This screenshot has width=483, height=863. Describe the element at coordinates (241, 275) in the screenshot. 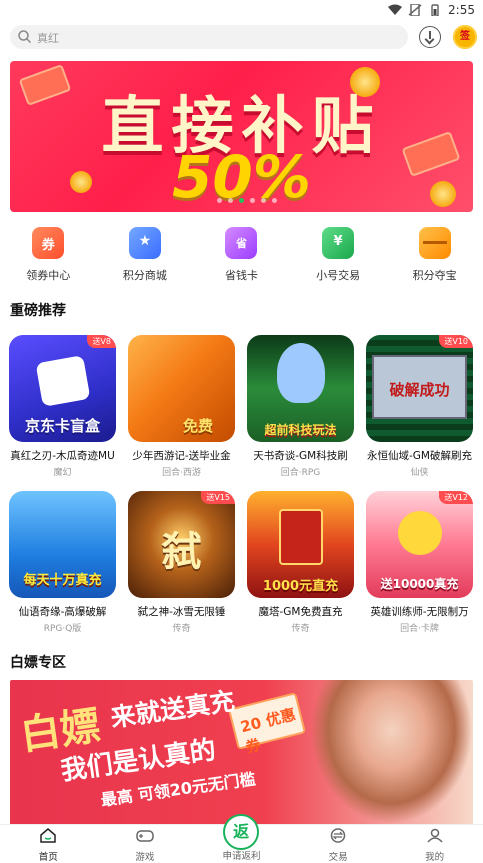

I see `quick-action-label: 省钱卡` at that location.